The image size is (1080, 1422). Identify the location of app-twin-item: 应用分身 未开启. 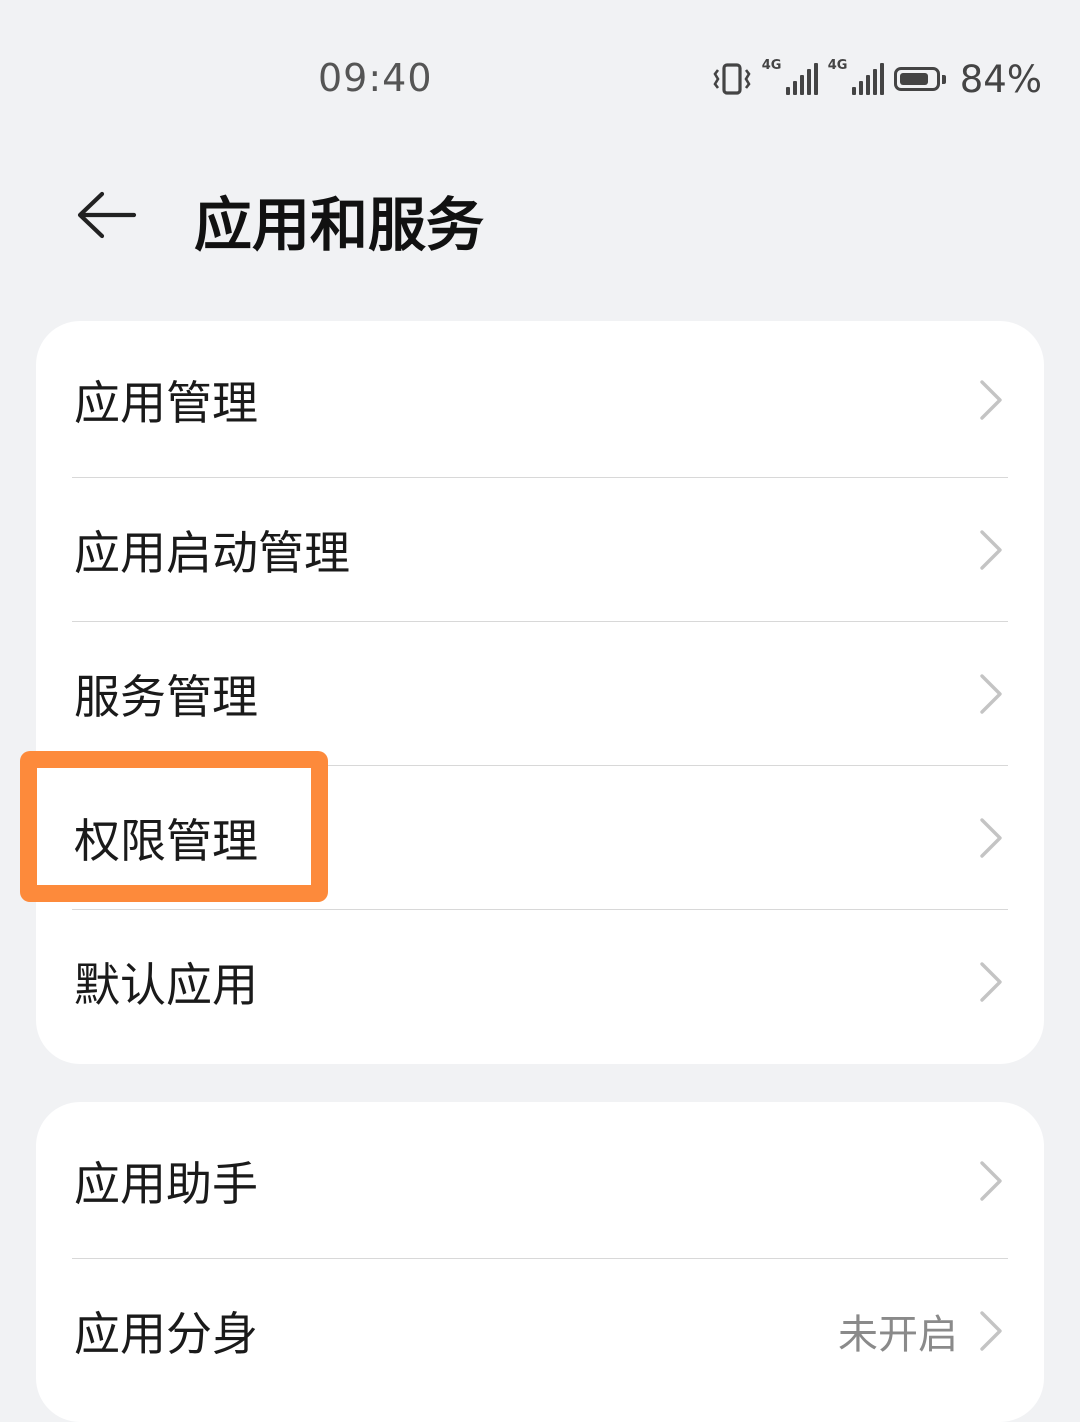
(540, 1331).